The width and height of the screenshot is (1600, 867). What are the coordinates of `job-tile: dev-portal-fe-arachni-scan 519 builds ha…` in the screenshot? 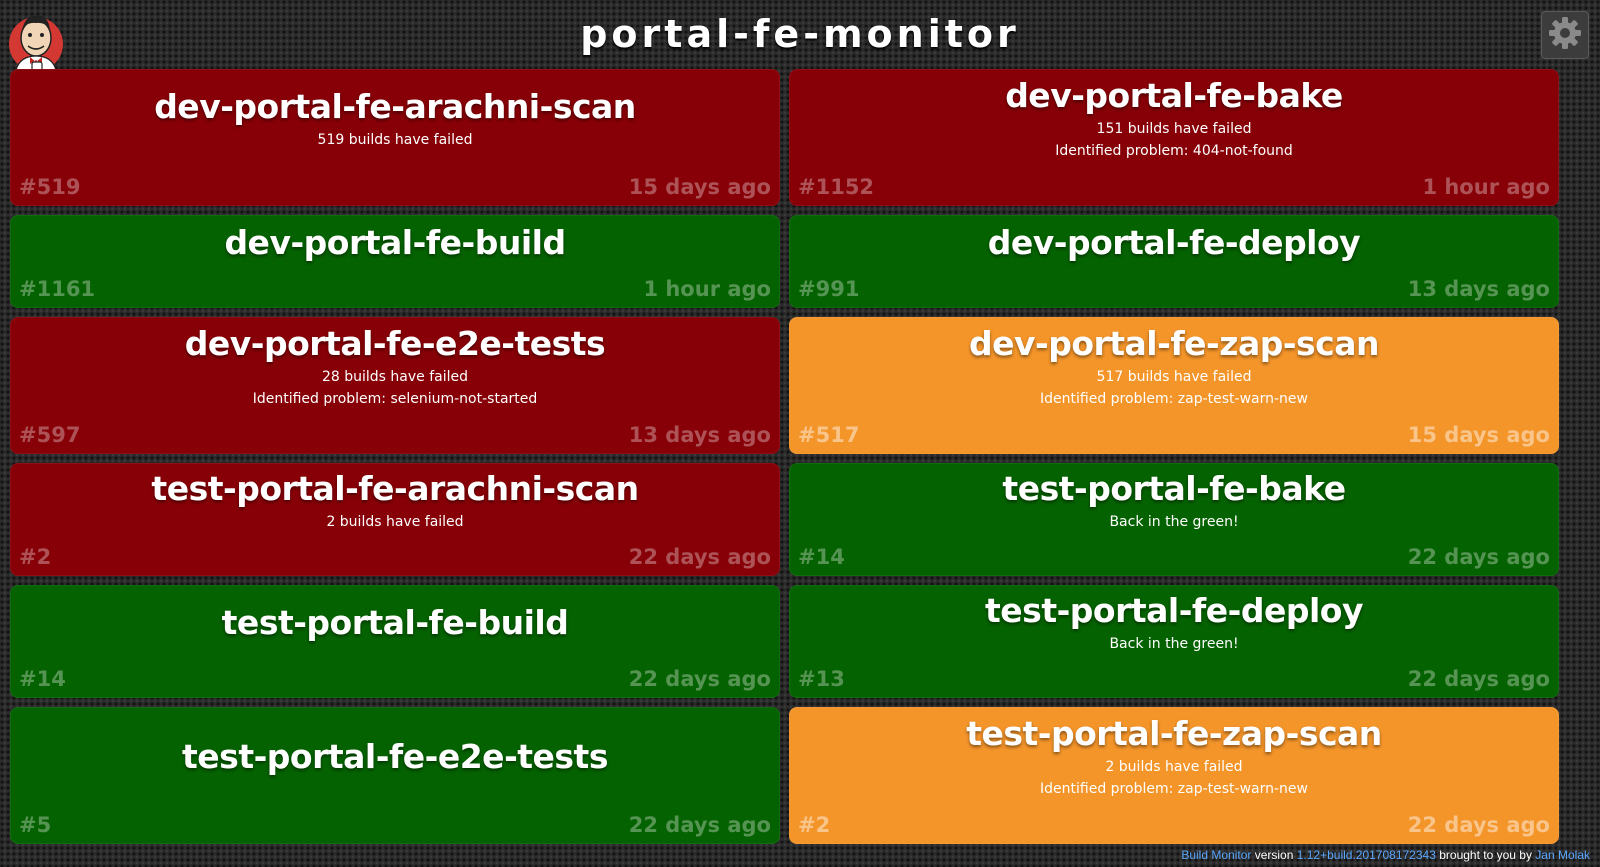 It's located at (395, 137).